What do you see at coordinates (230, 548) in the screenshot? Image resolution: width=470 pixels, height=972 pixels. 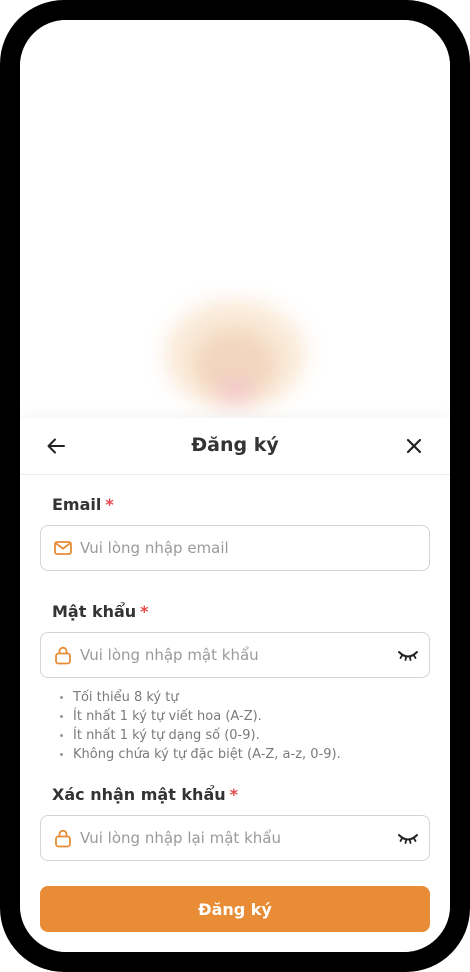 I see `email-input` at bounding box center [230, 548].